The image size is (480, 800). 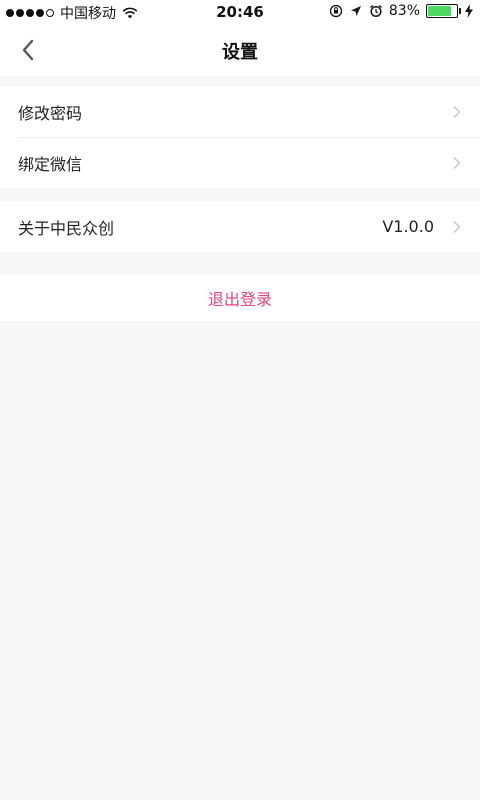 I want to click on page-title: 设置, so click(x=240, y=52).